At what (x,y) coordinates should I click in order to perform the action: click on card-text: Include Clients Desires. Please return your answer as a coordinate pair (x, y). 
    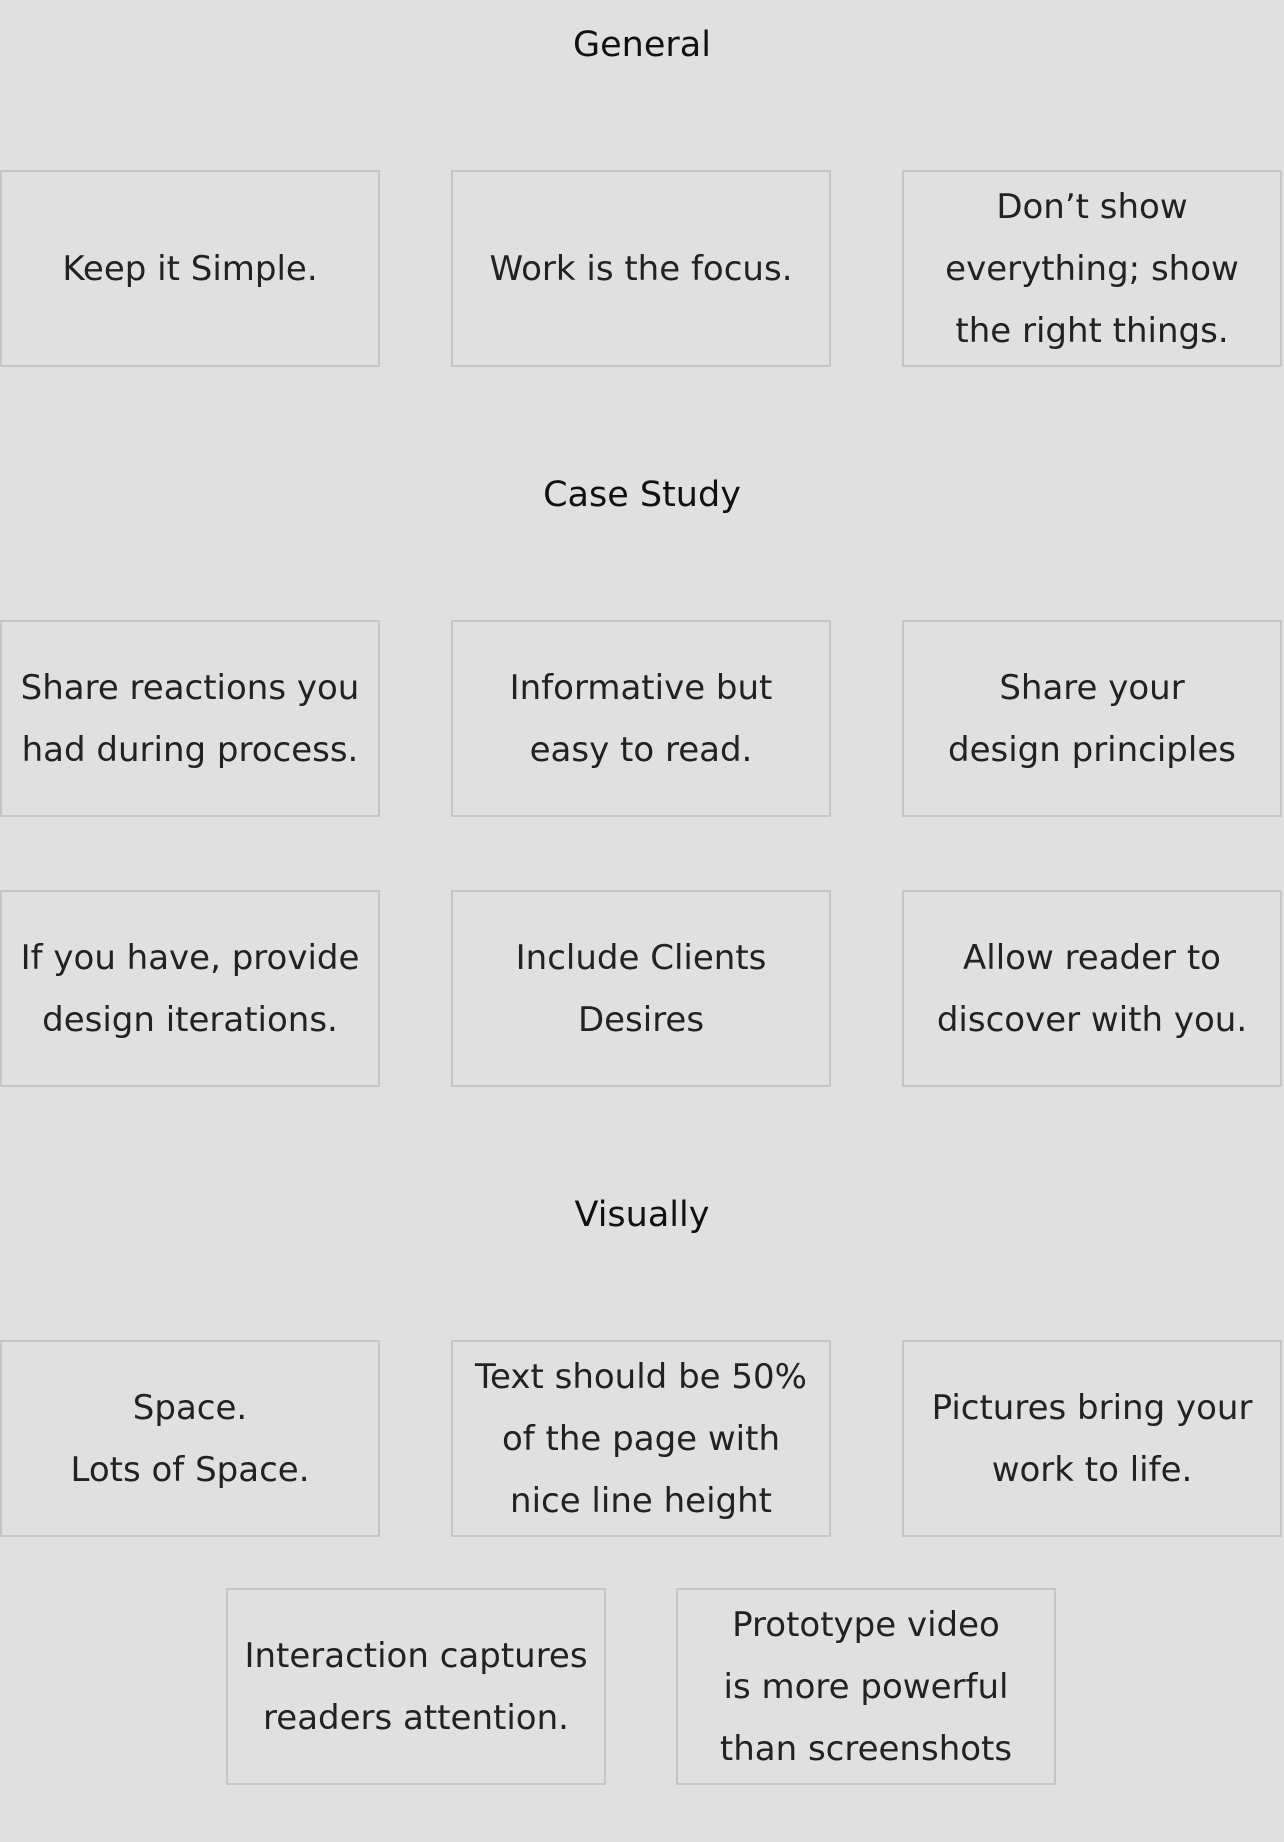
    Looking at the image, I should click on (641, 988).